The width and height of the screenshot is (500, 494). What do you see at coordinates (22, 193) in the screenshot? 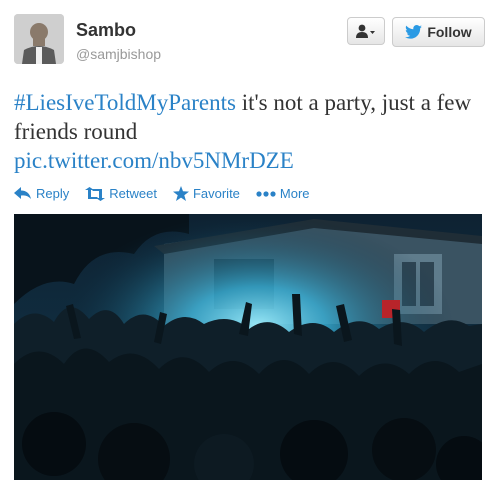
I see `reply-icon` at bounding box center [22, 193].